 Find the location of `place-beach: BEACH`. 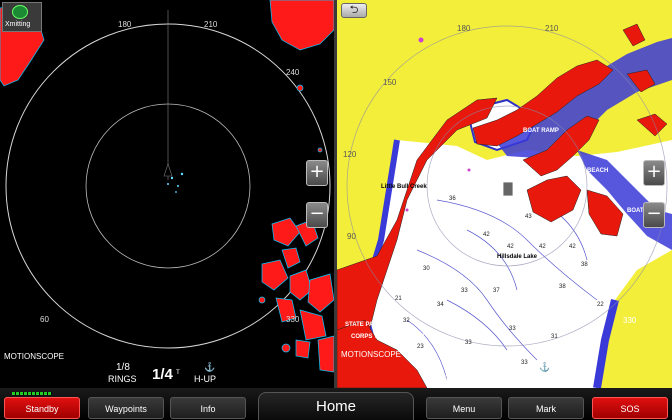

place-beach: BEACH is located at coordinates (598, 171).